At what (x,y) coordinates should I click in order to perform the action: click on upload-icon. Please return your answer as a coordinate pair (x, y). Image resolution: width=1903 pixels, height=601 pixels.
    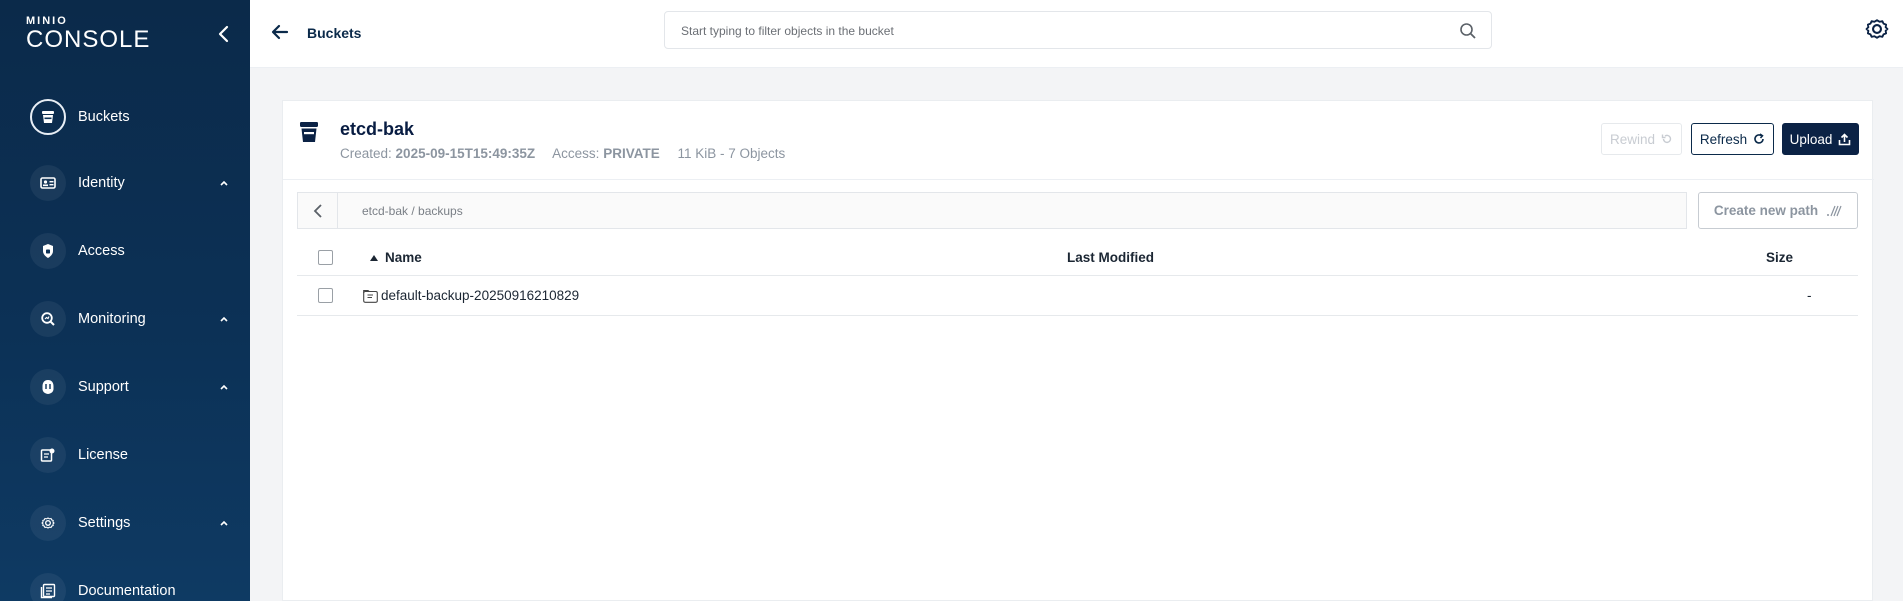
    Looking at the image, I should click on (1845, 138).